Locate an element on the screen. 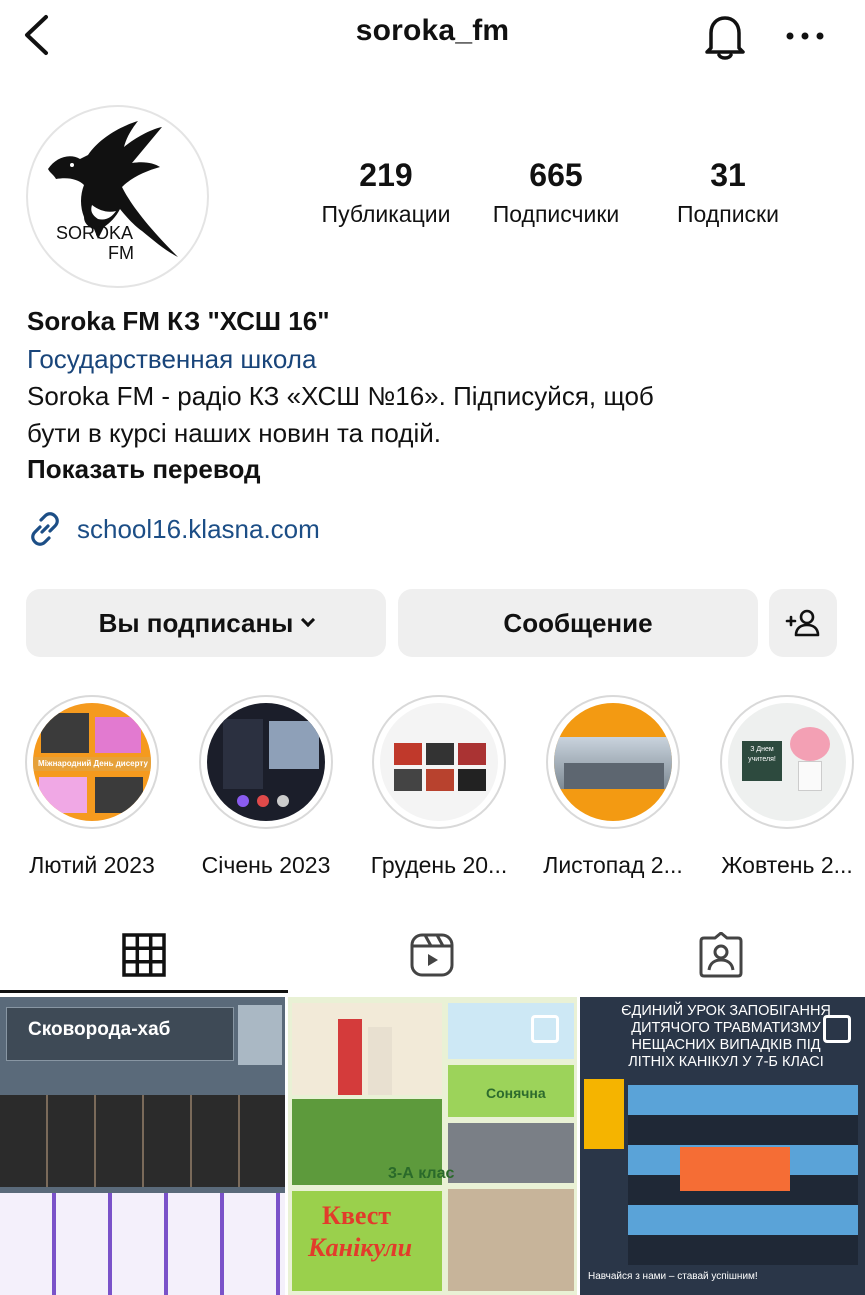 Image resolution: width=865 pixels, height=1295 pixels. tab-reels is located at coordinates (432, 955).